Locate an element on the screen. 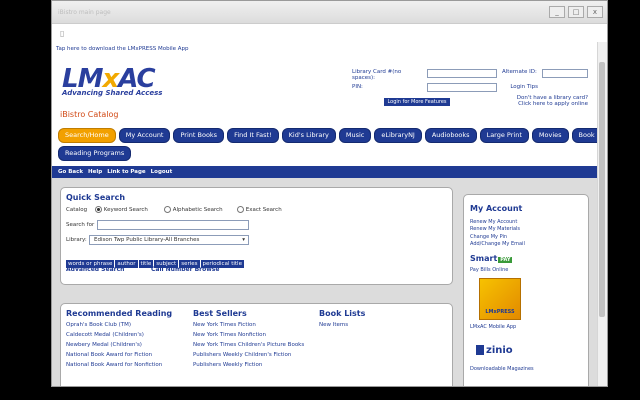 The height and width of the screenshot is (400, 640). nav-tab-search-home: Search/Home is located at coordinates (87, 135).